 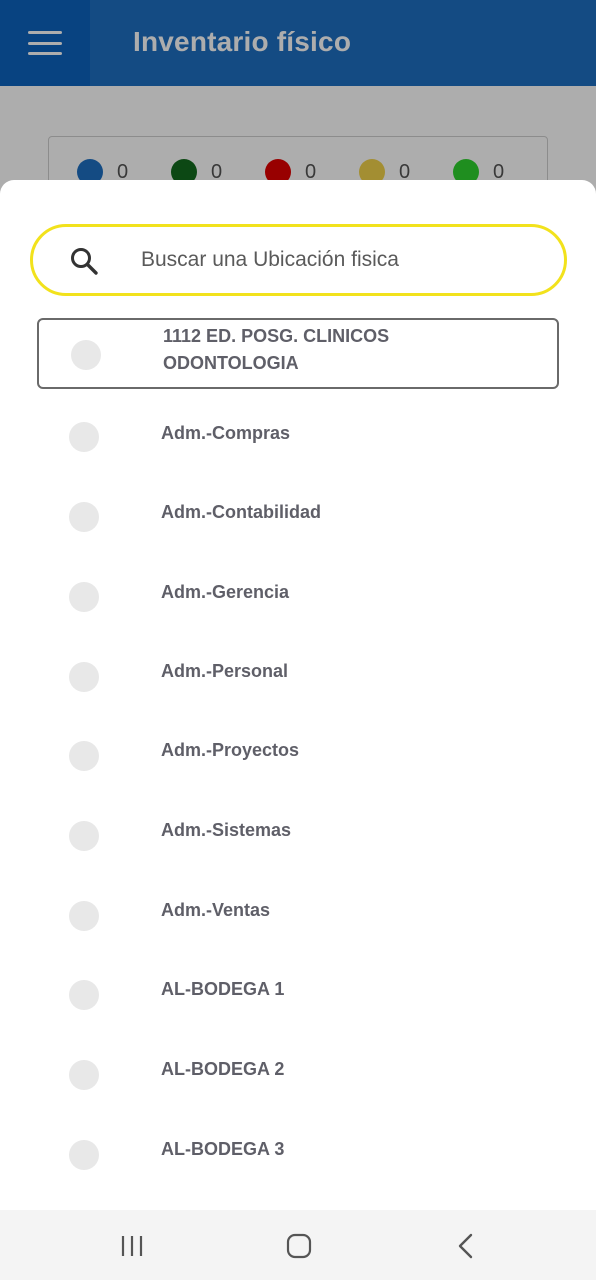 I want to click on location-label: AL-BODEGA 1, so click(x=223, y=989).